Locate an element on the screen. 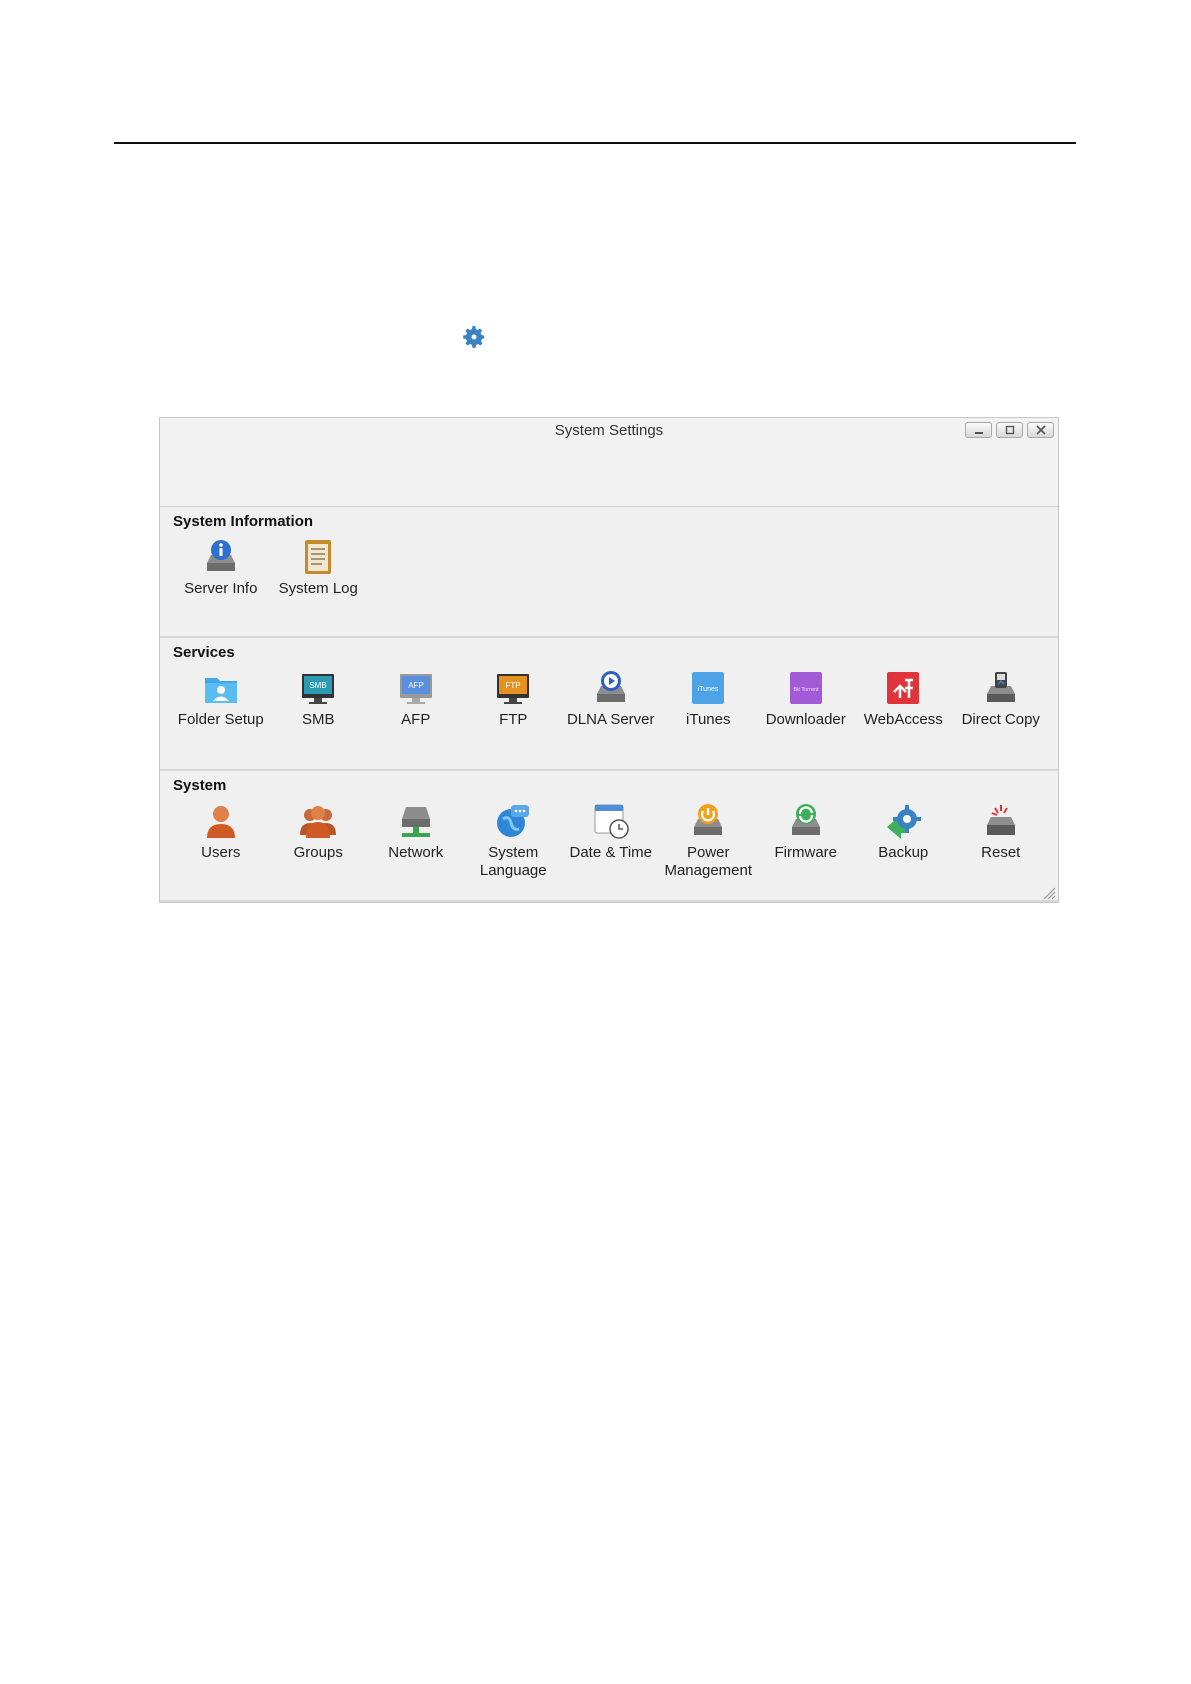  afp-item: AFP AFP is located at coordinates (416, 698).